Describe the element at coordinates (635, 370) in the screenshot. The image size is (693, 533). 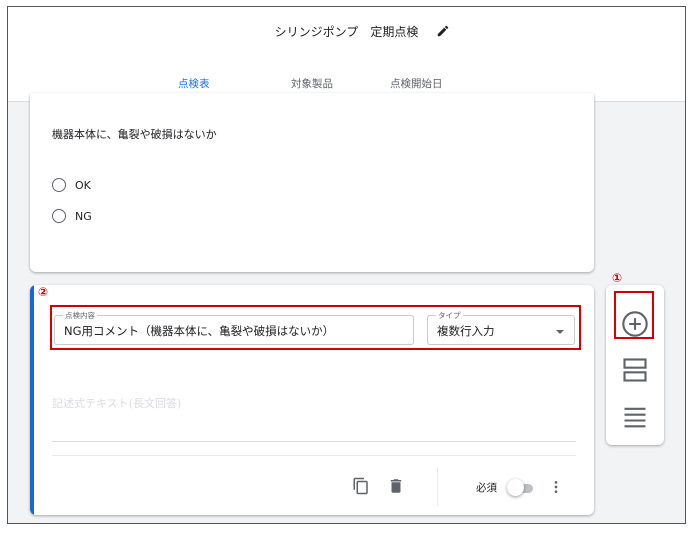
I see `add-section-icon` at that location.